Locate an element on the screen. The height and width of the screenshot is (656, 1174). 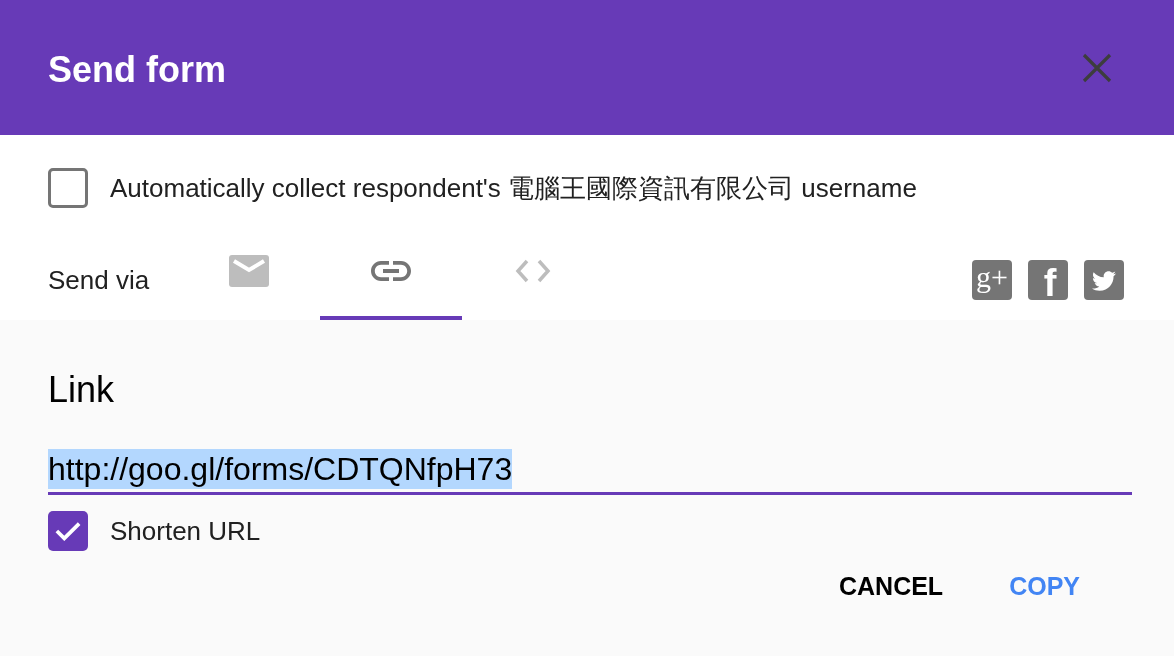
link-icon is located at coordinates (391, 271).